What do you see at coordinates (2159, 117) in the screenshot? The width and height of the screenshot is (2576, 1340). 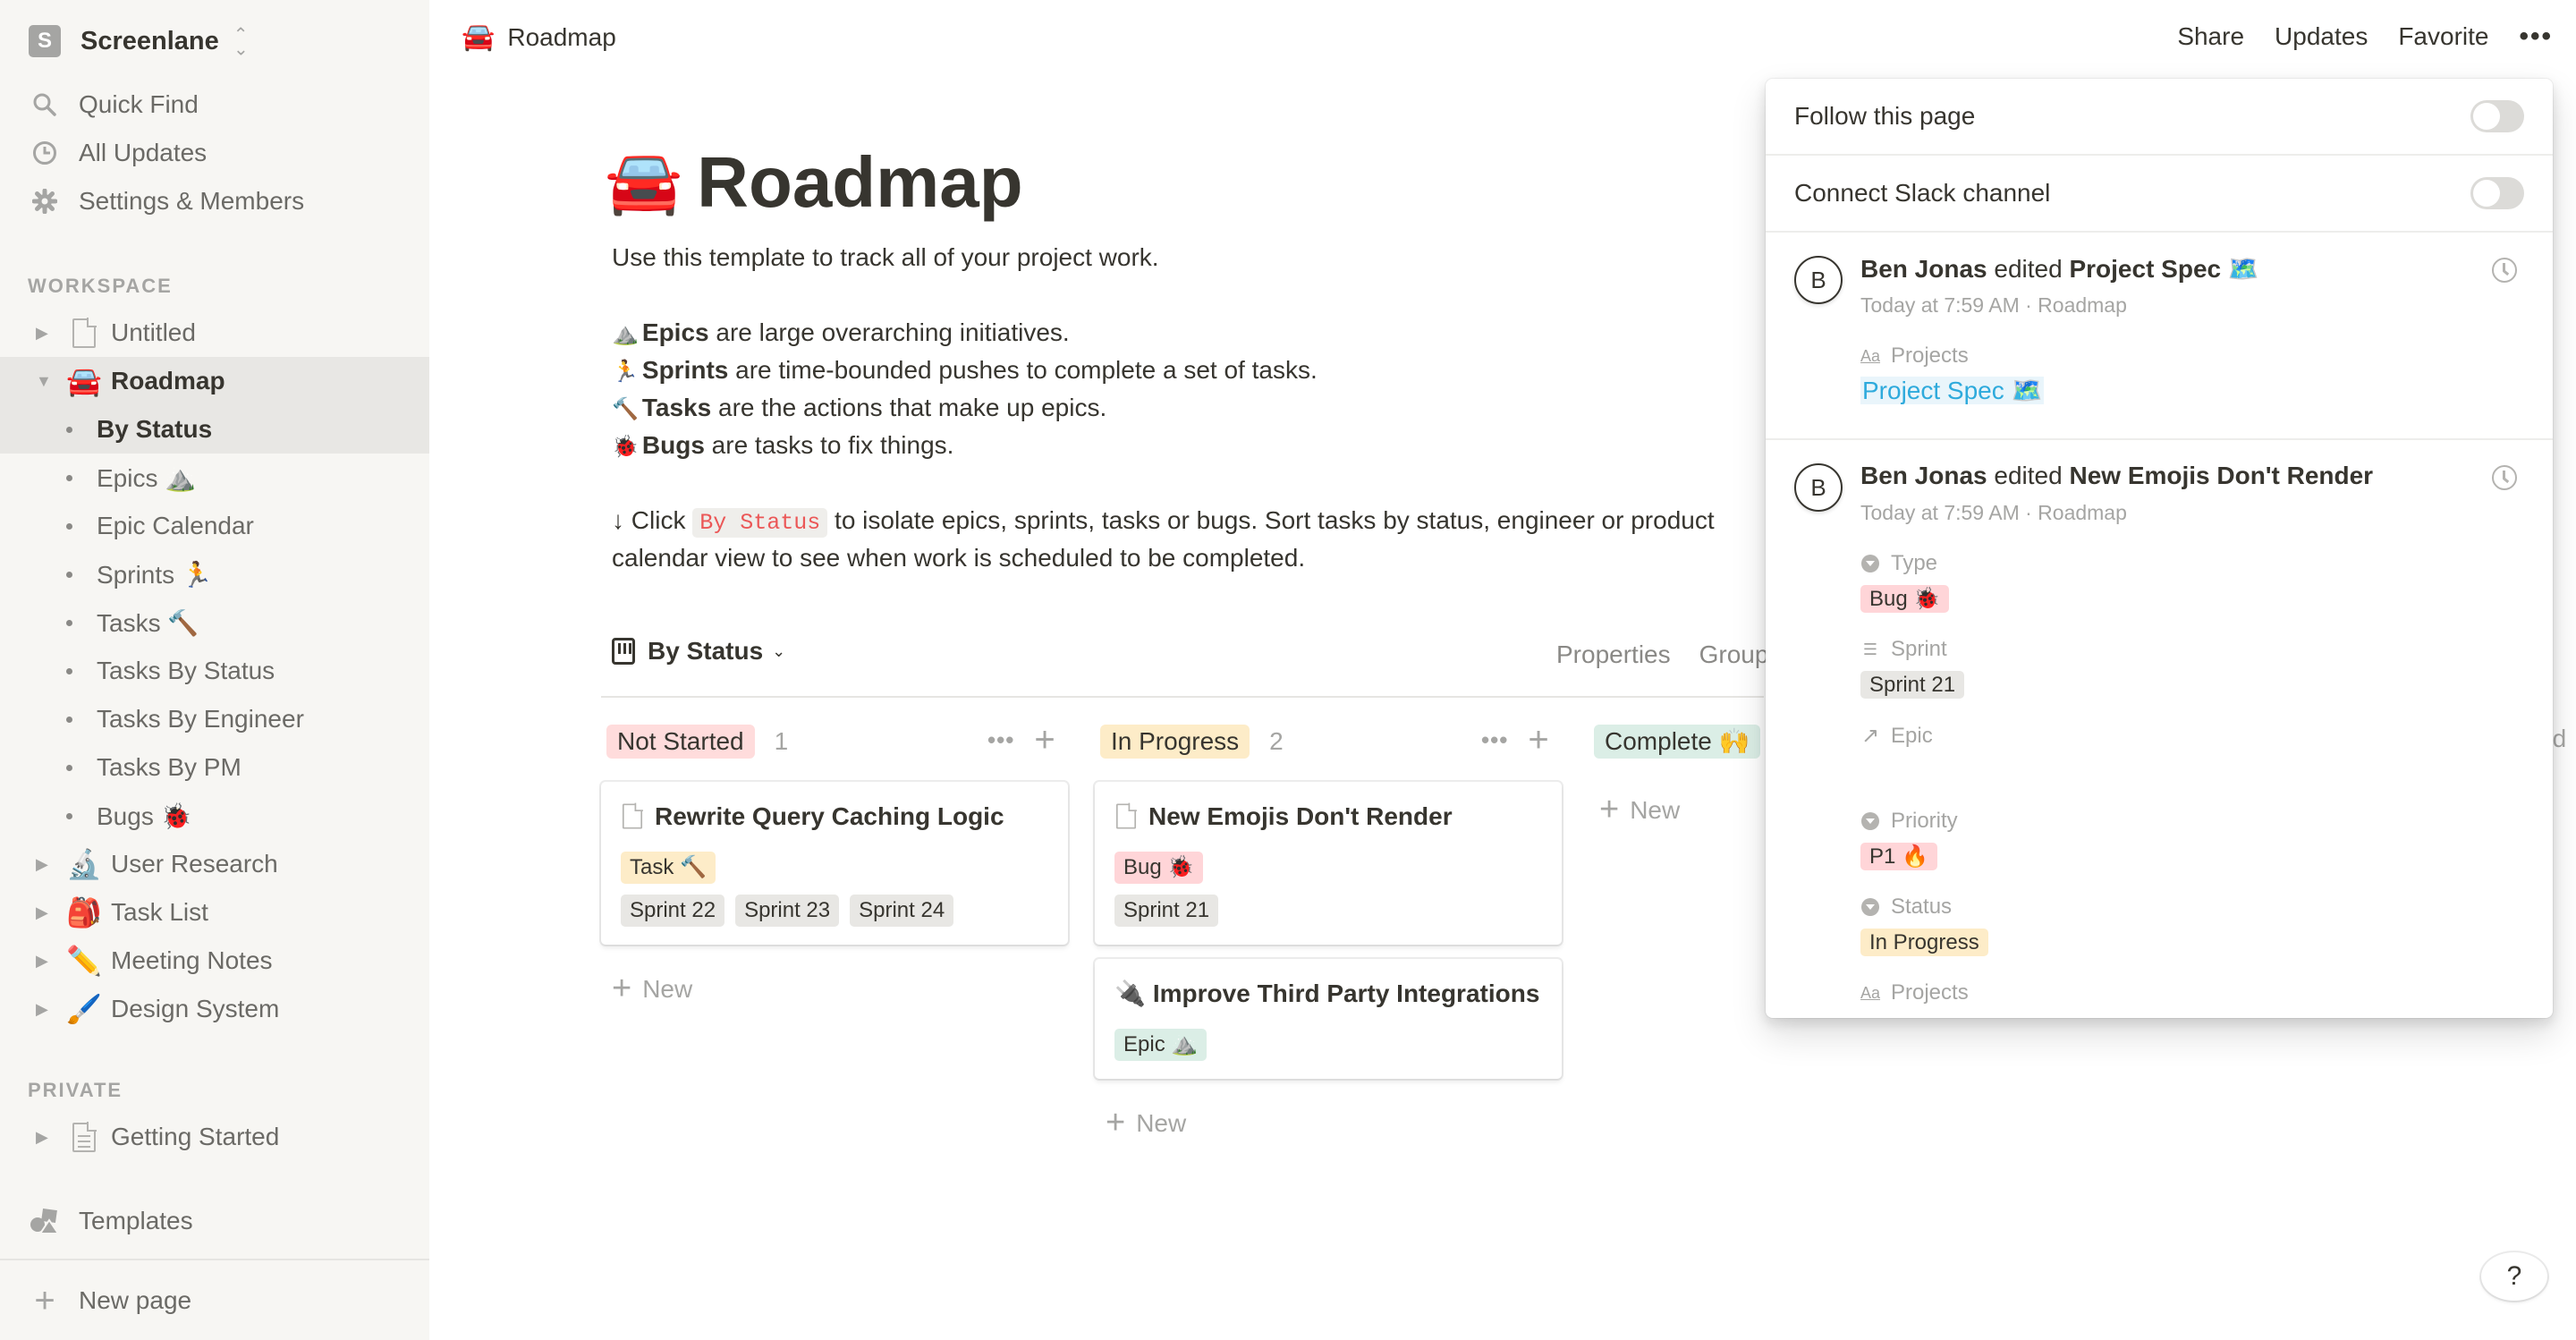 I see `follow-page-row: Follow this page` at bounding box center [2159, 117].